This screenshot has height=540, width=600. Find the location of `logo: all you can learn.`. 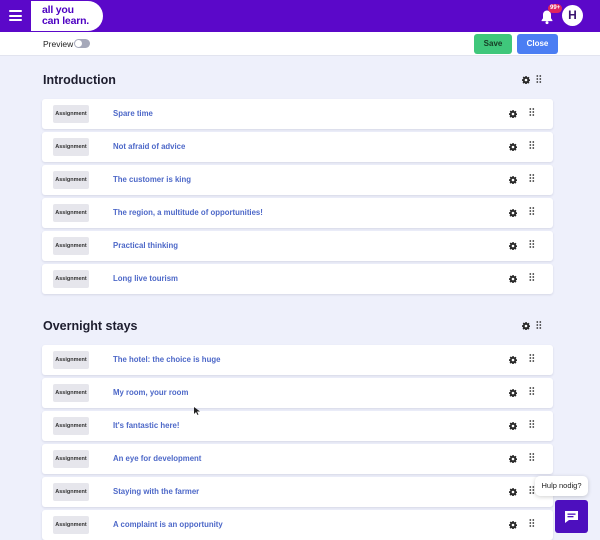

logo: all you can learn. is located at coordinates (67, 16).